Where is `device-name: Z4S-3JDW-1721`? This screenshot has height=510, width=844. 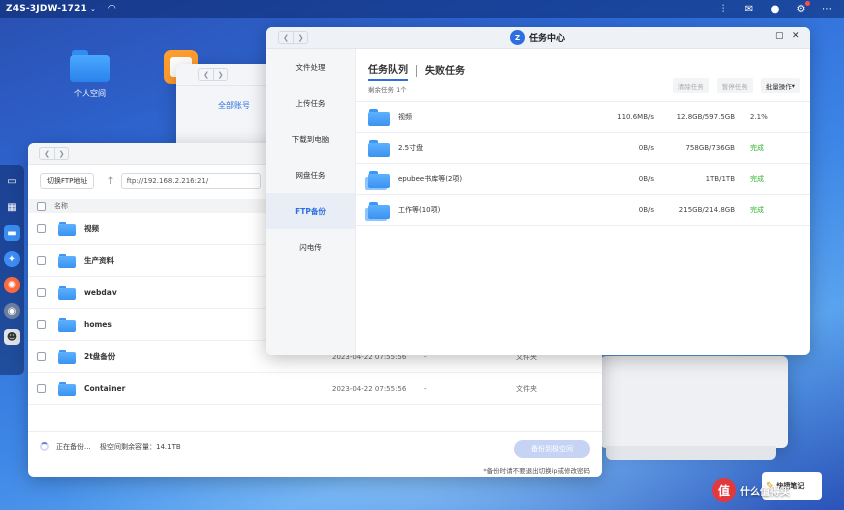
device-name: Z4S-3JDW-1721 is located at coordinates (46, 9).